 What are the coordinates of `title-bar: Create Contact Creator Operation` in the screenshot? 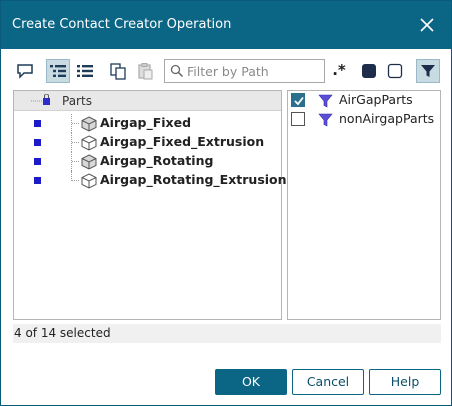 It's located at (226, 25).